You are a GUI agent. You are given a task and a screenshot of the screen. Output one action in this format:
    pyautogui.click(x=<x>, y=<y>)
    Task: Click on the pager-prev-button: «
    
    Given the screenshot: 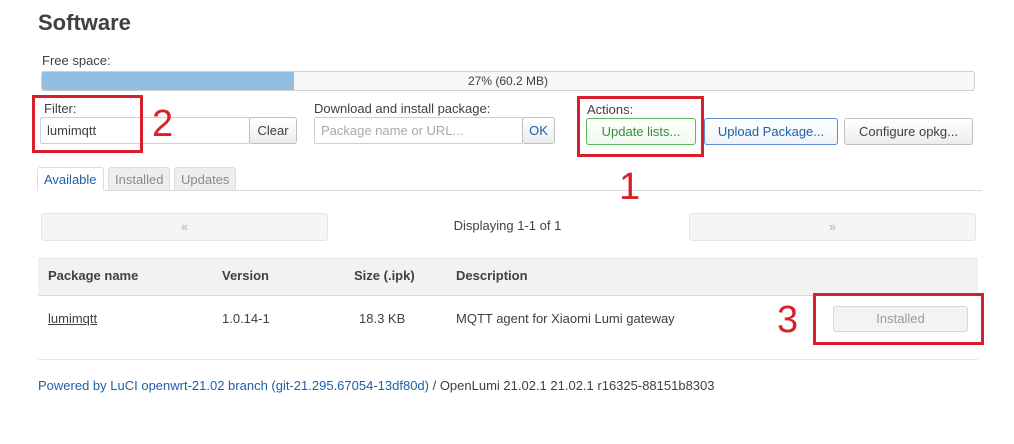 What is the action you would take?
    pyautogui.click(x=184, y=227)
    